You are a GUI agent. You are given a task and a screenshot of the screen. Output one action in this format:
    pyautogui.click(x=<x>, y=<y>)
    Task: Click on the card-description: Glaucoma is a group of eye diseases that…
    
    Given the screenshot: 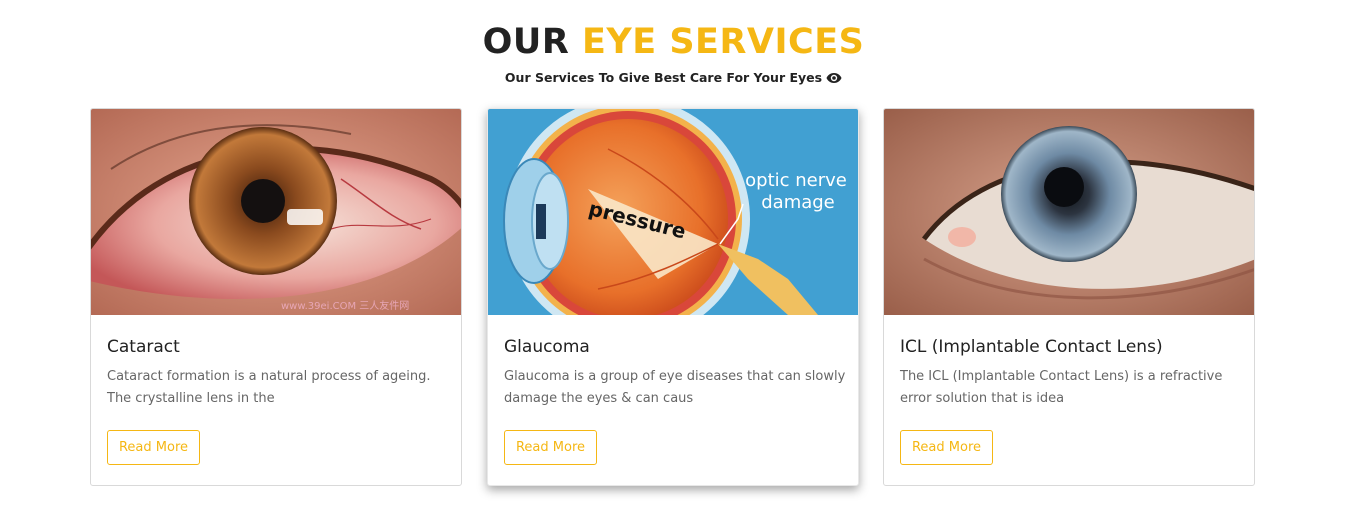 What is the action you would take?
    pyautogui.click(x=675, y=387)
    